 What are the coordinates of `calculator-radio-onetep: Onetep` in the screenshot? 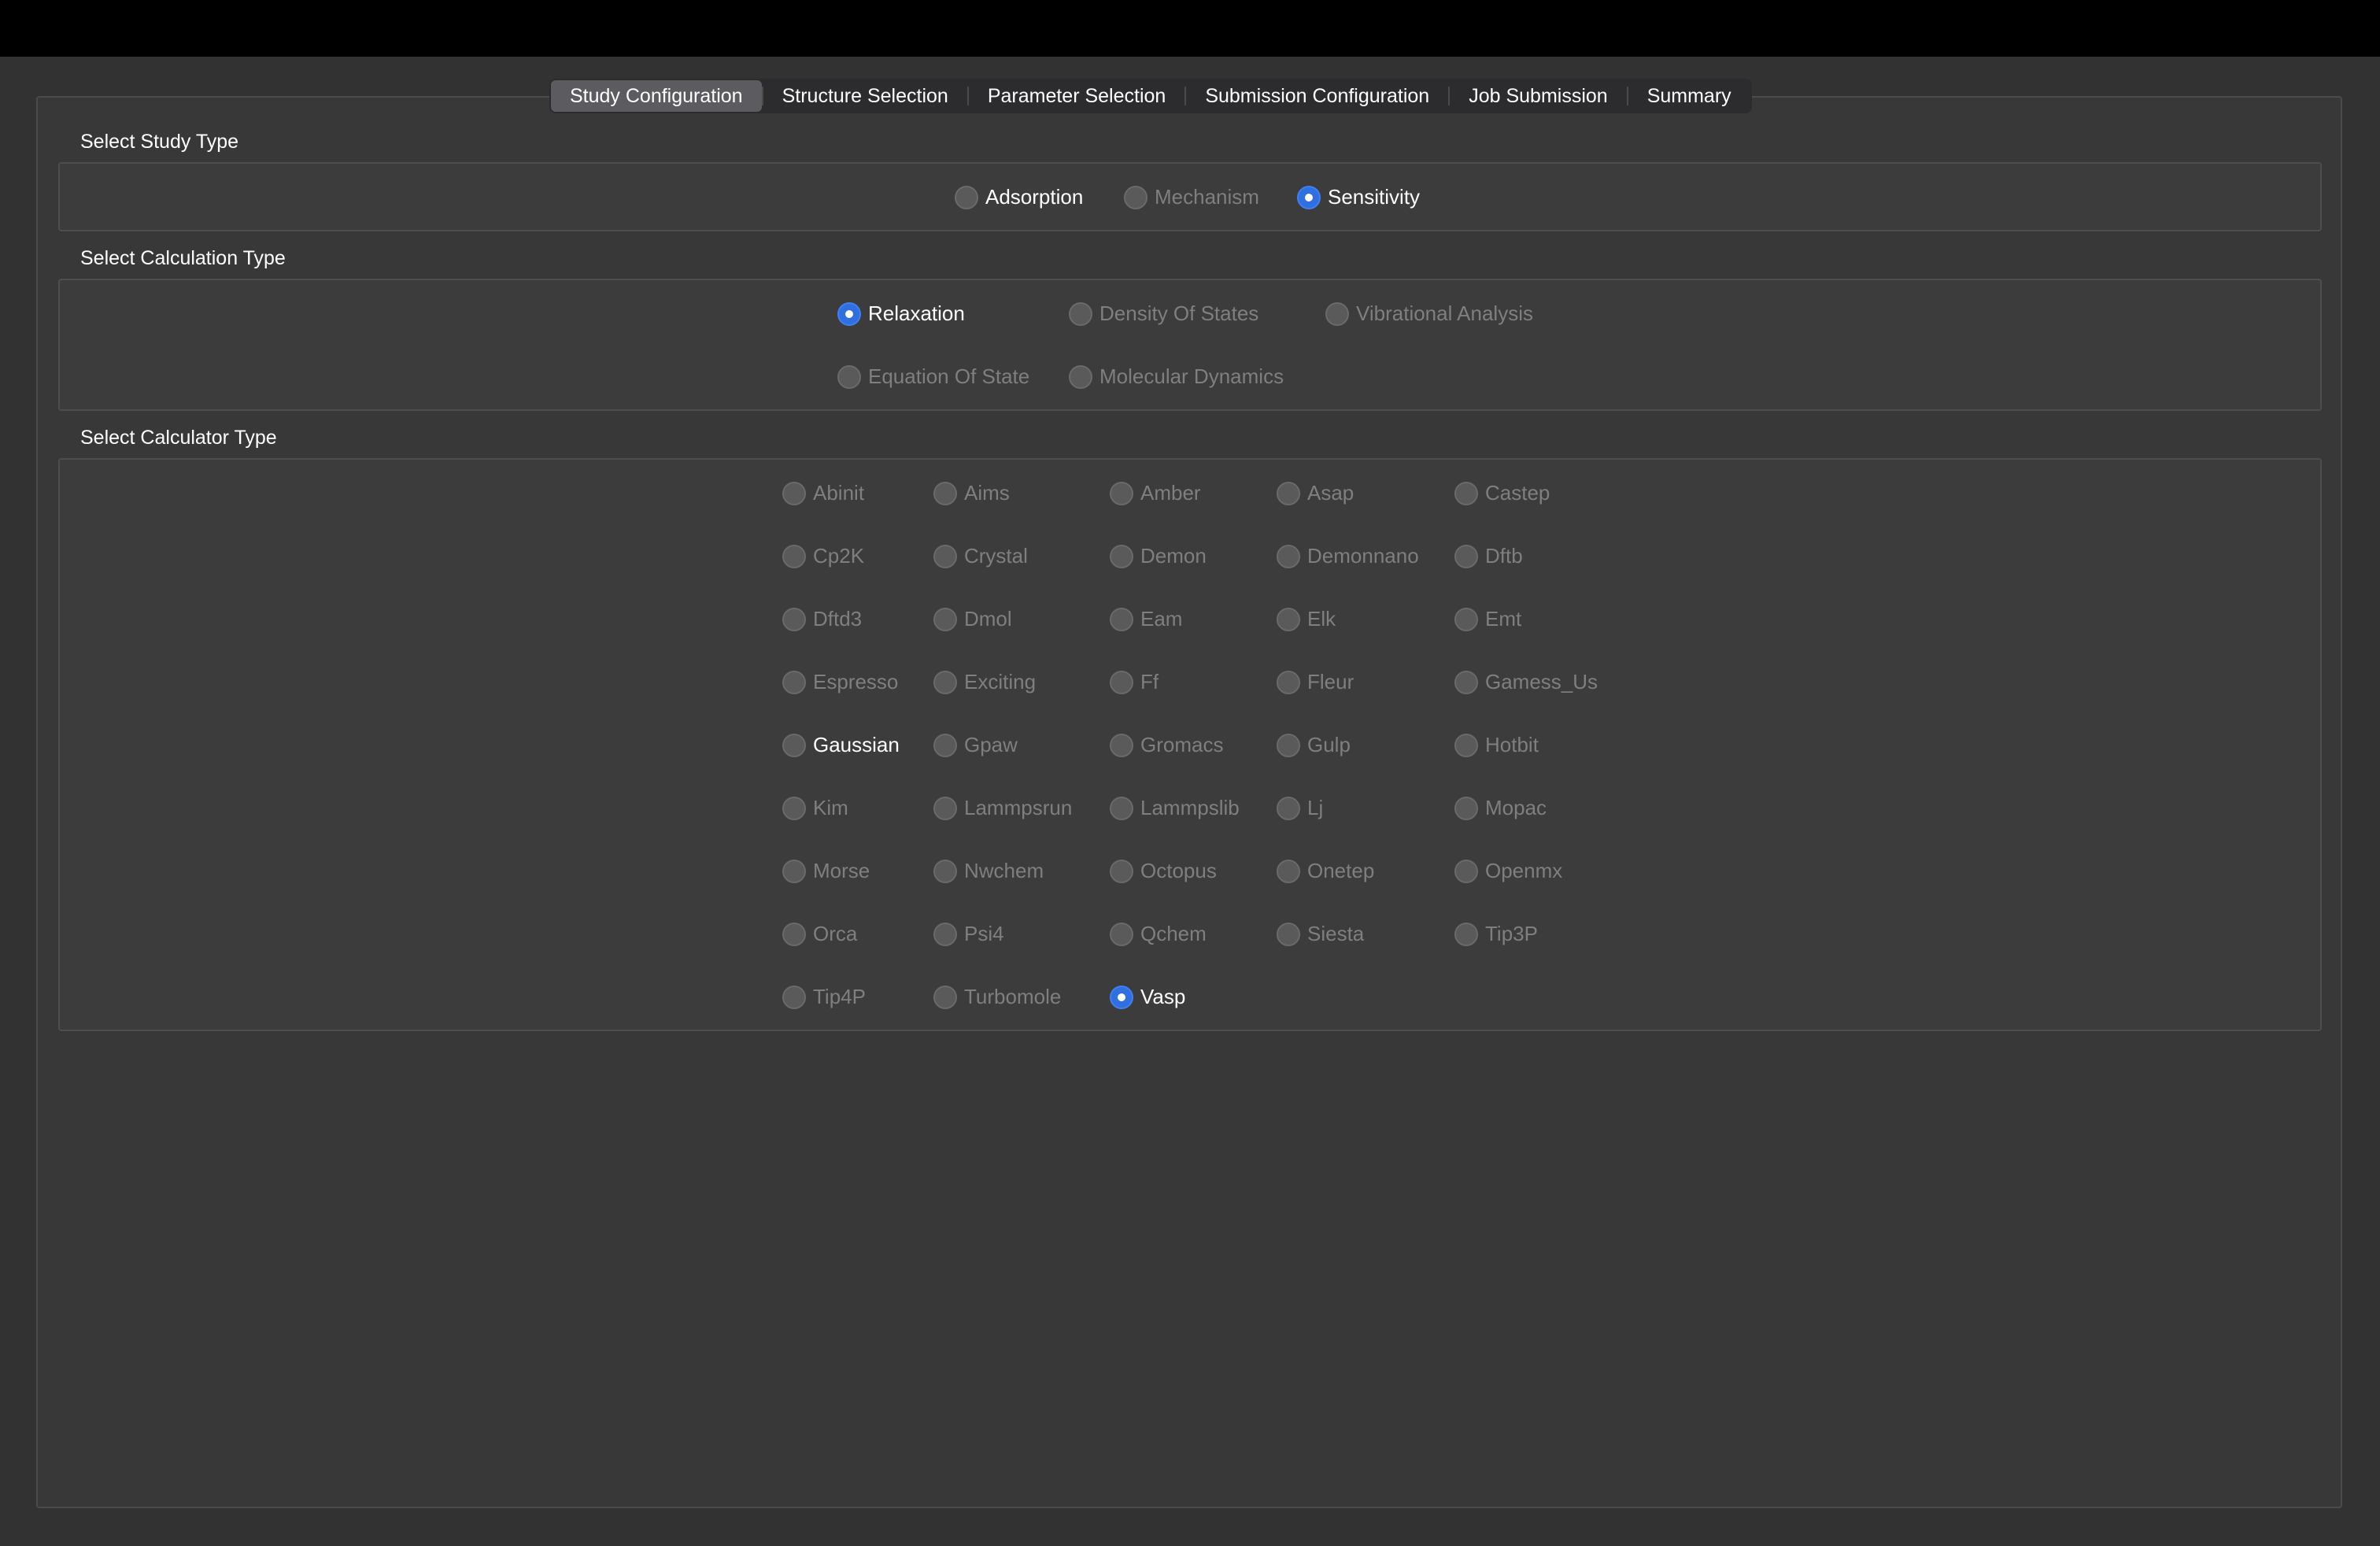 It's located at (1325, 871).